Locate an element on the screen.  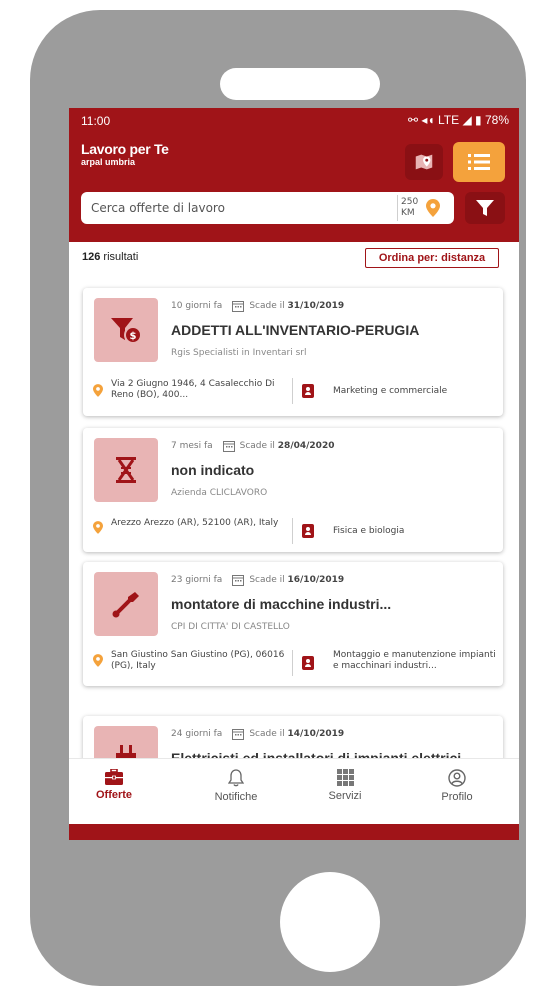
radius-selector: 250 KM is located at coordinates (407, 208).